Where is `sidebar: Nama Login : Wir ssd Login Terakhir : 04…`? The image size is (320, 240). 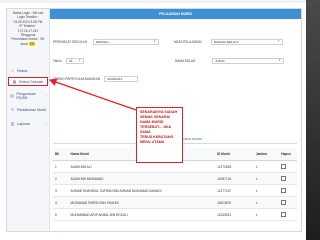 sidebar: Nama Login : Wir ssd Login Terakhir : 04… is located at coordinates (28, 120).